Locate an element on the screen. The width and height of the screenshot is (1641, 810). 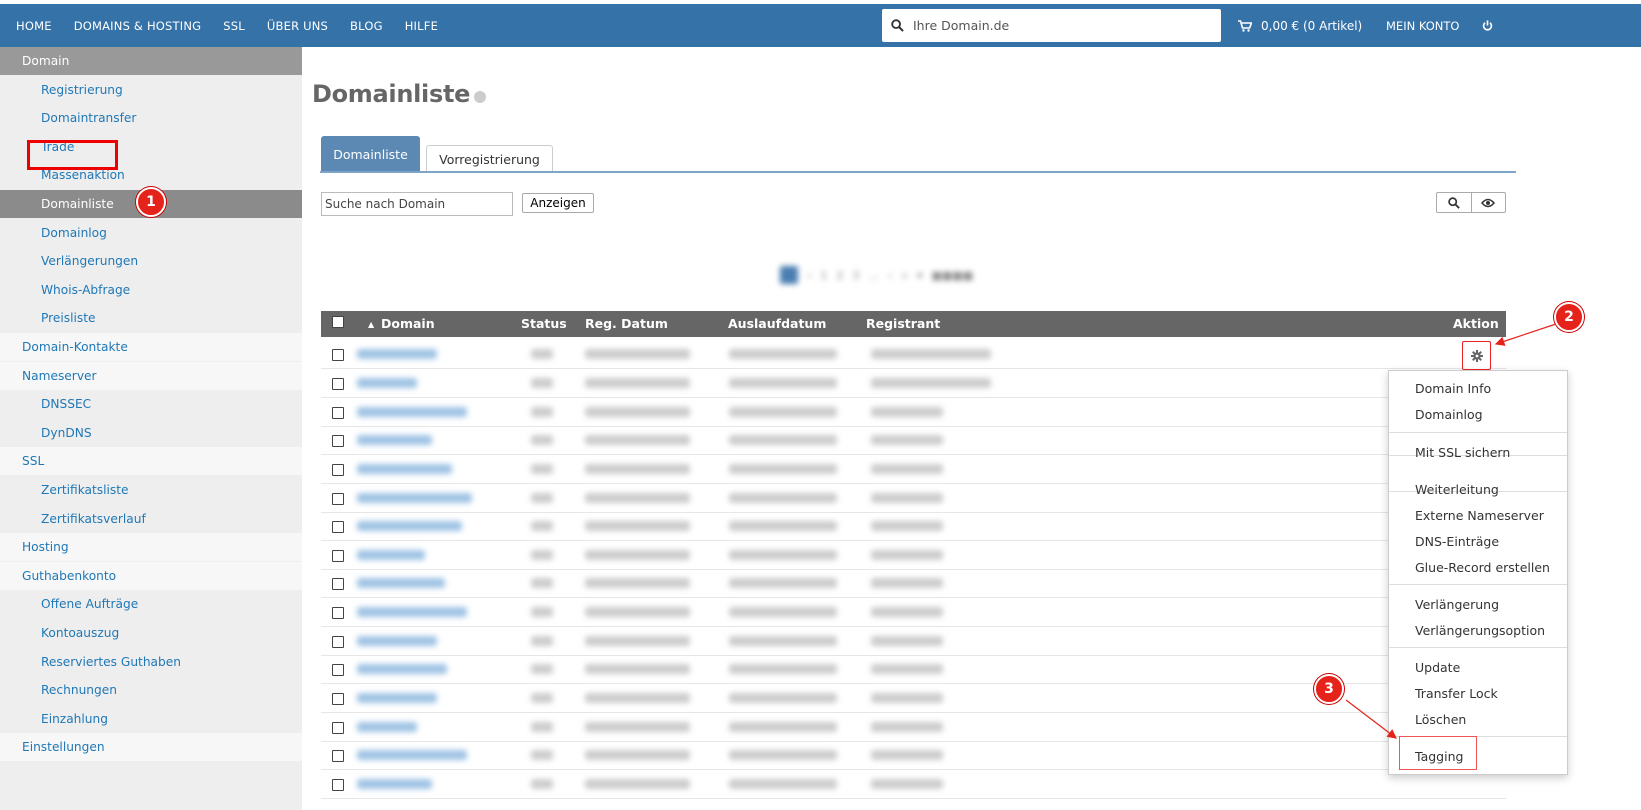
menu-item-externe-nameserver: Externe Nameserver is located at coordinates (1479, 515).